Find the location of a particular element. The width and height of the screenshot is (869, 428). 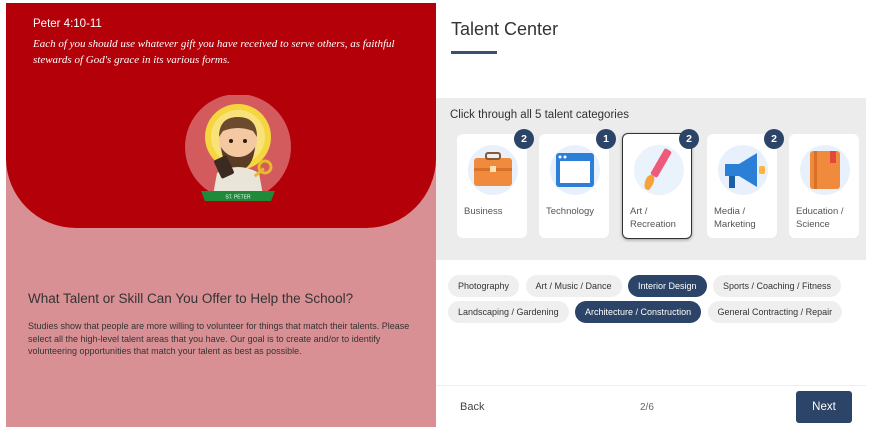

chip-architecture-construction: Architecture / Construction is located at coordinates (638, 312).